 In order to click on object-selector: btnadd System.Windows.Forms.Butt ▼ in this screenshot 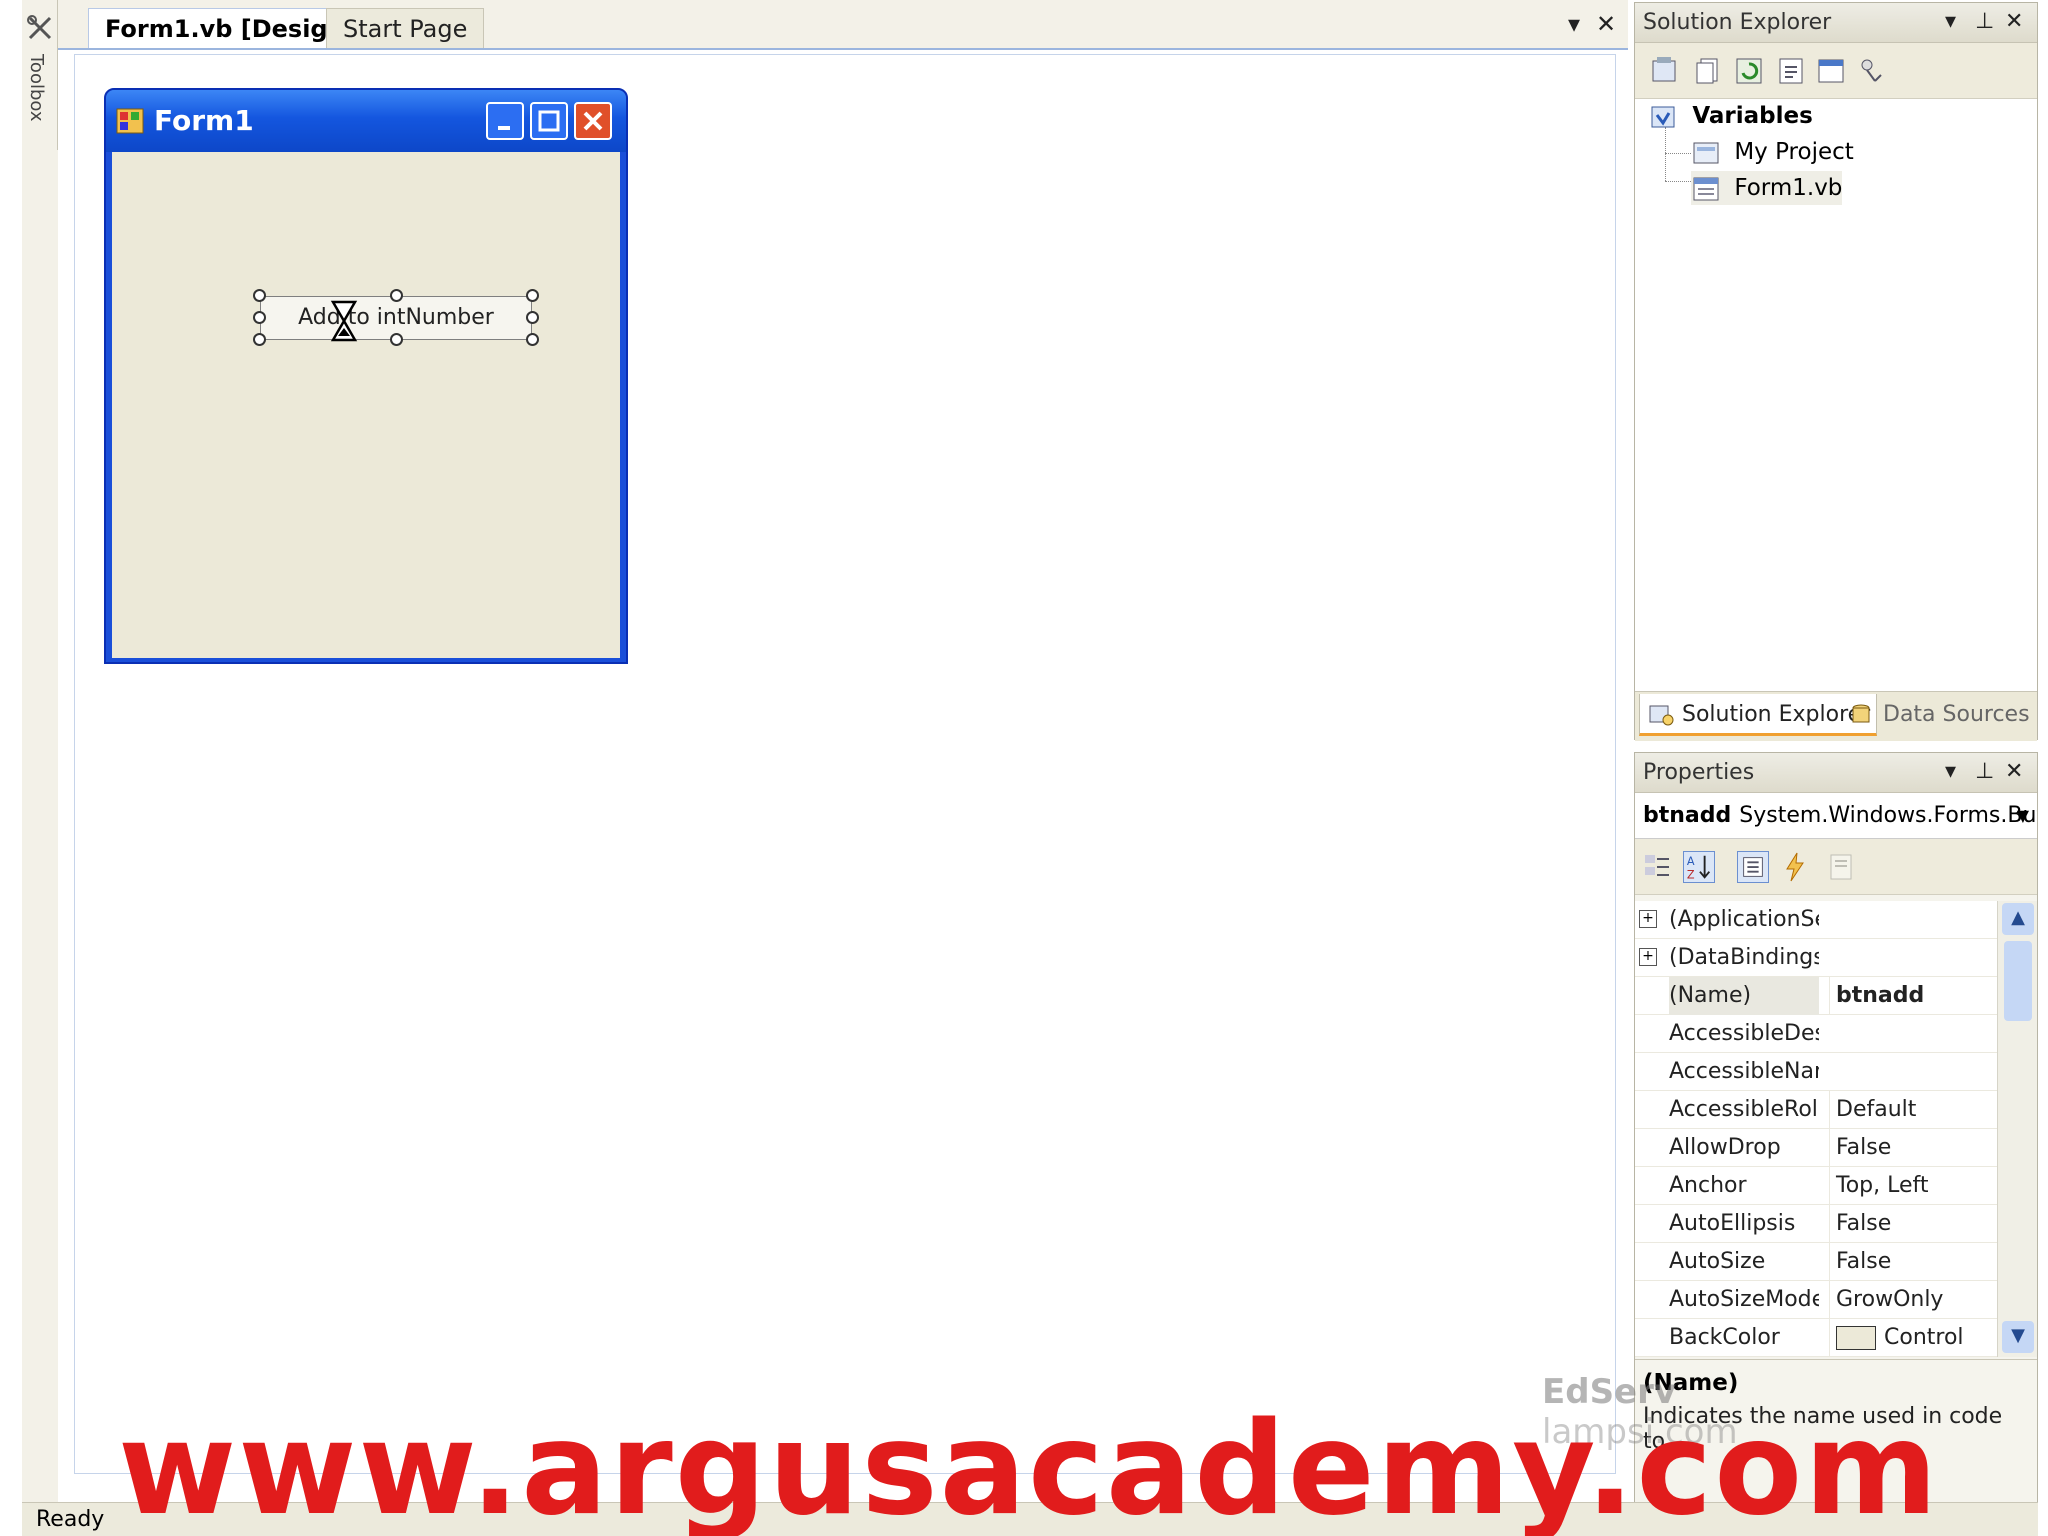, I will do `click(1836, 816)`.